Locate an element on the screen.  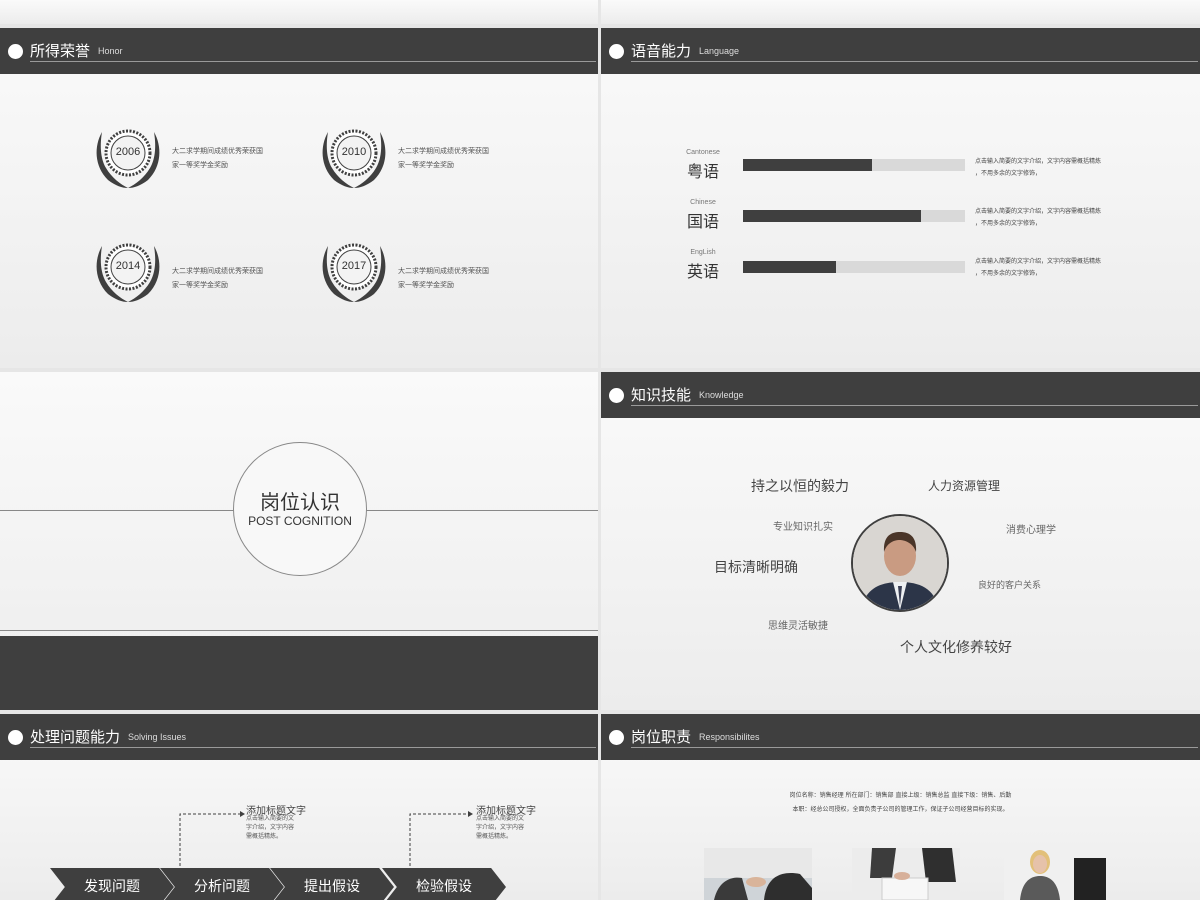
process-step-arrow: 分析问题 is located at coordinates (222, 884).